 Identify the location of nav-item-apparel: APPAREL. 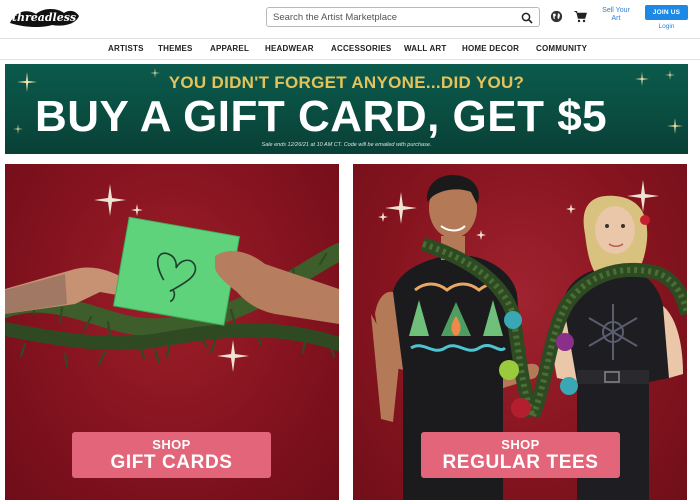
(229, 48).